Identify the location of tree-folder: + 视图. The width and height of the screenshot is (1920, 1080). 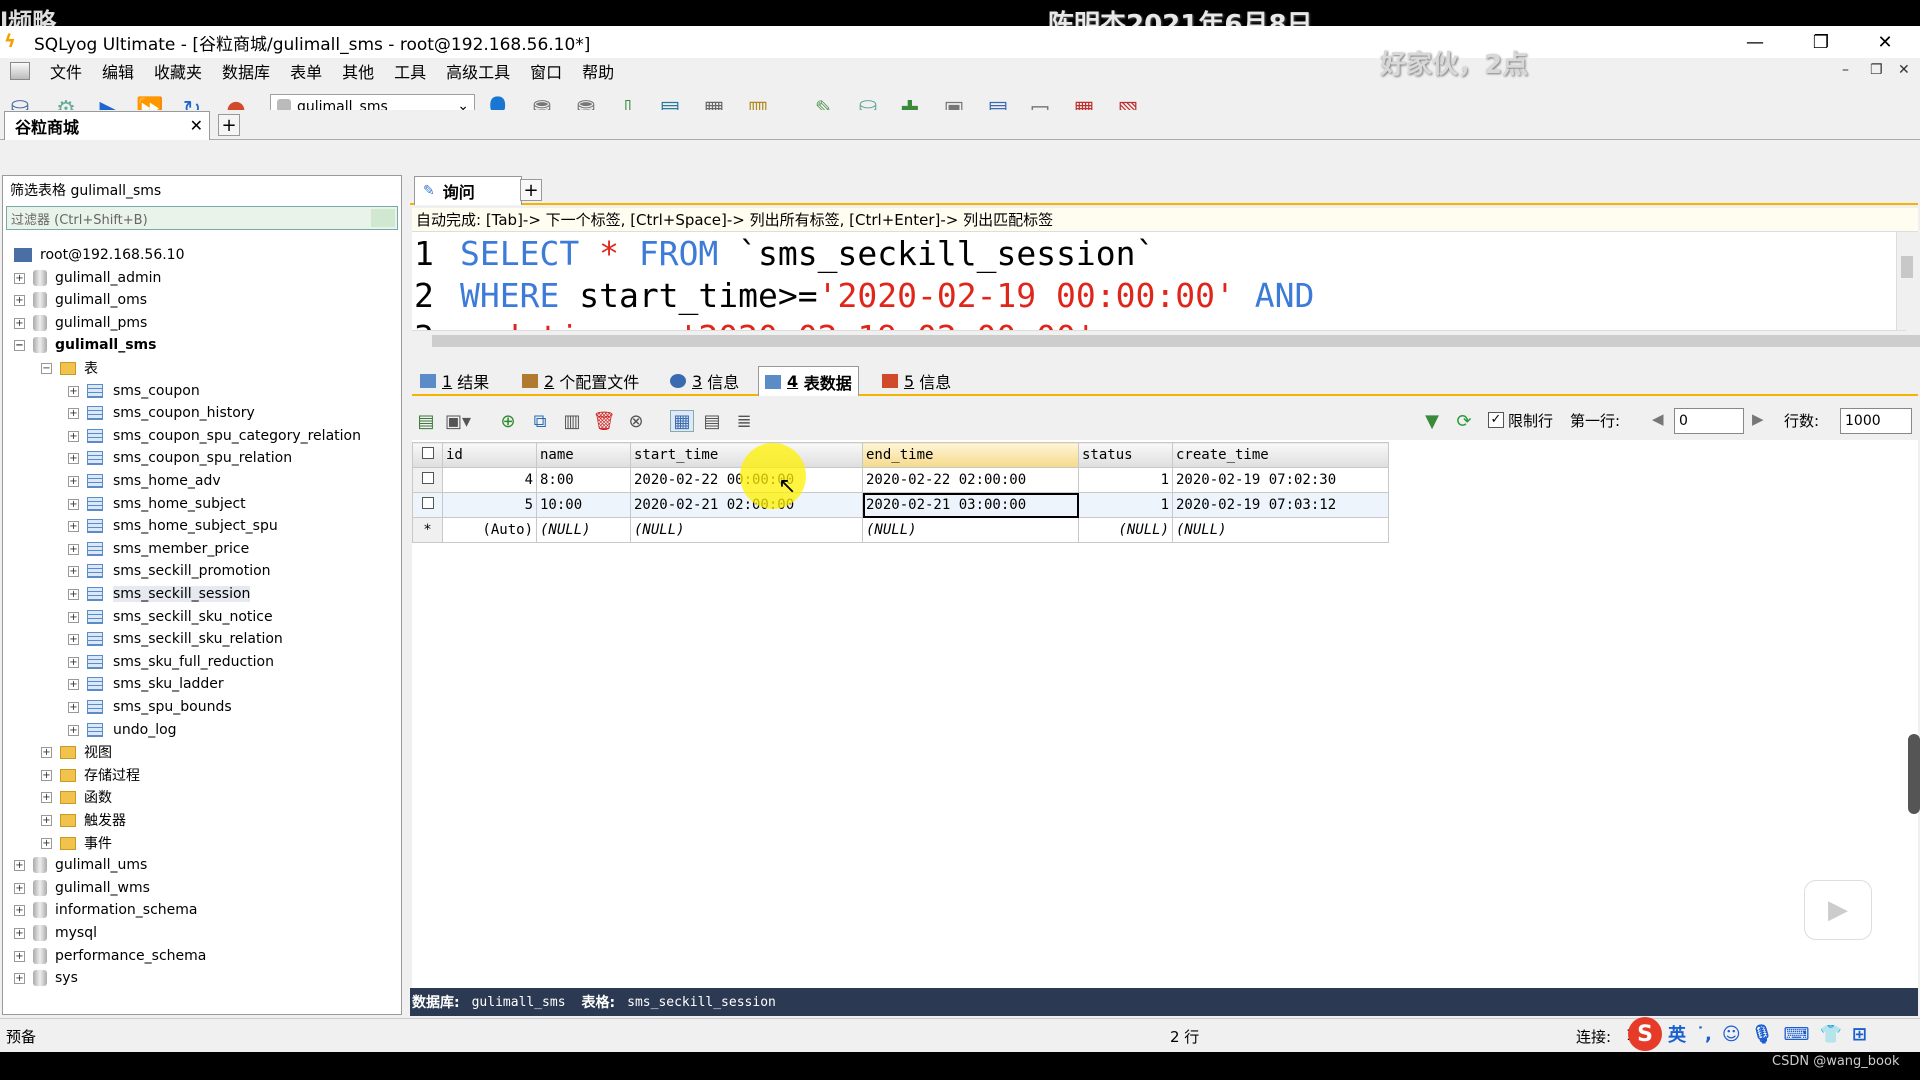
(76, 752).